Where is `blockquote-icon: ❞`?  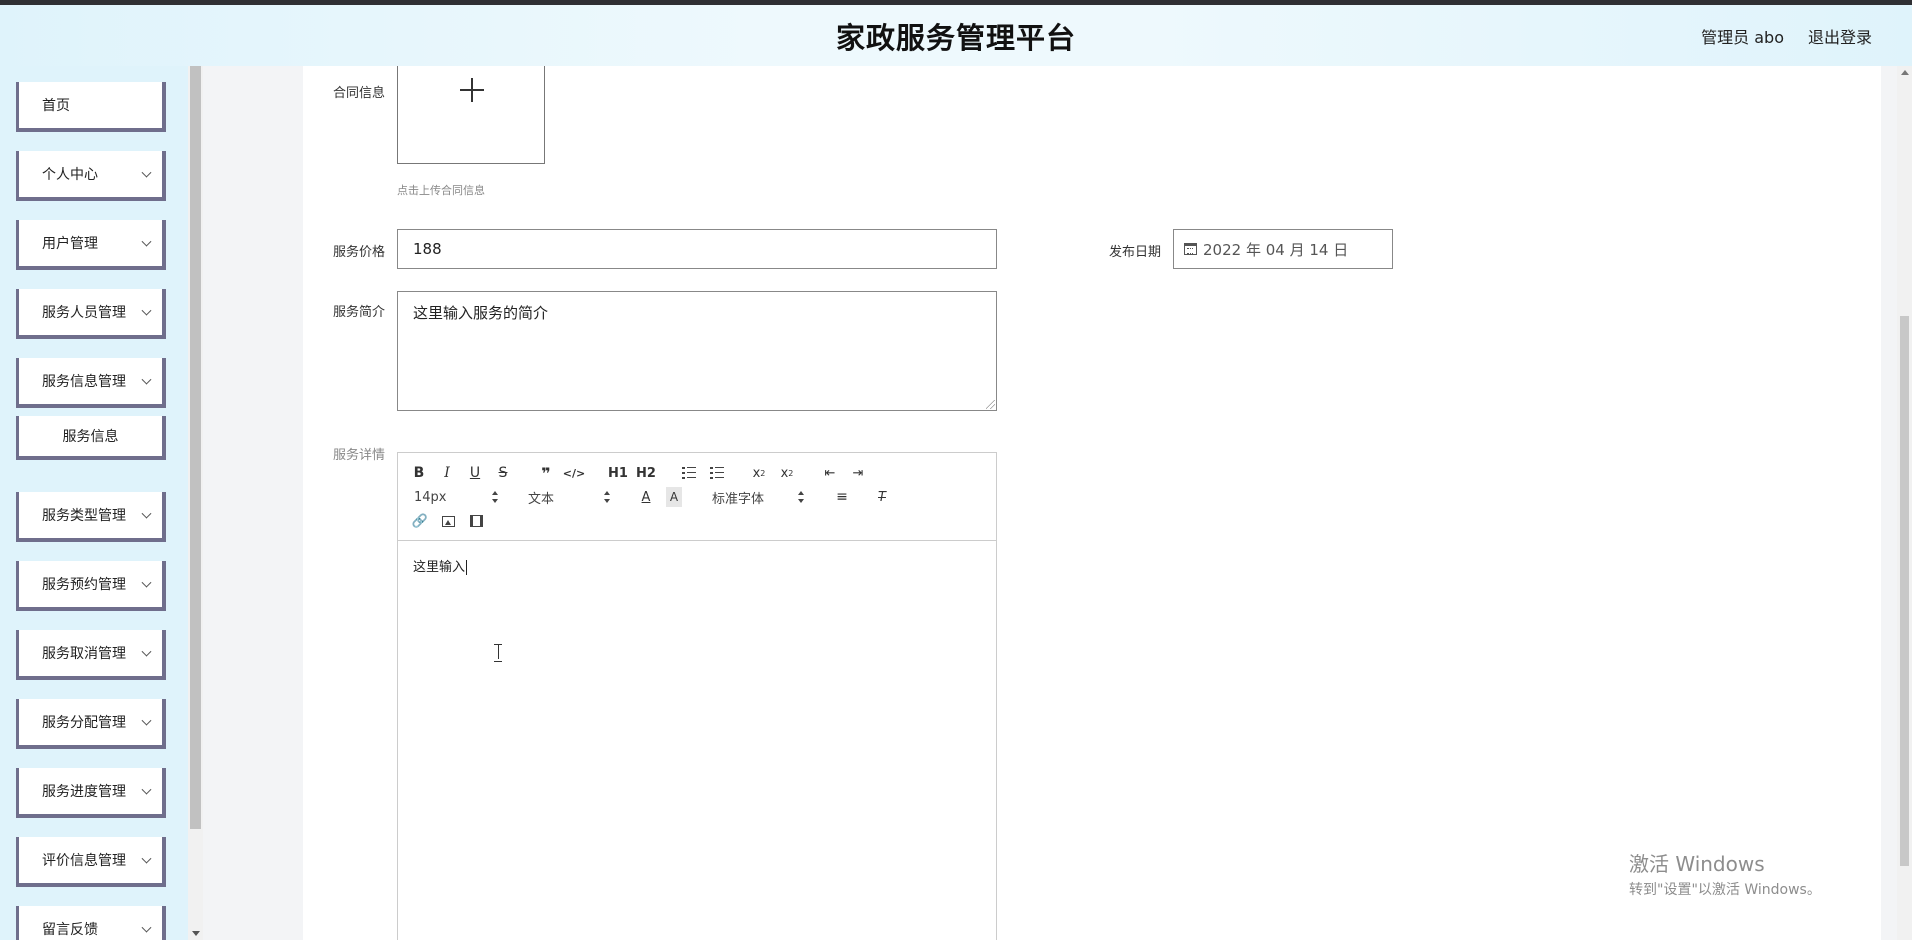 blockquote-icon: ❞ is located at coordinates (546, 473).